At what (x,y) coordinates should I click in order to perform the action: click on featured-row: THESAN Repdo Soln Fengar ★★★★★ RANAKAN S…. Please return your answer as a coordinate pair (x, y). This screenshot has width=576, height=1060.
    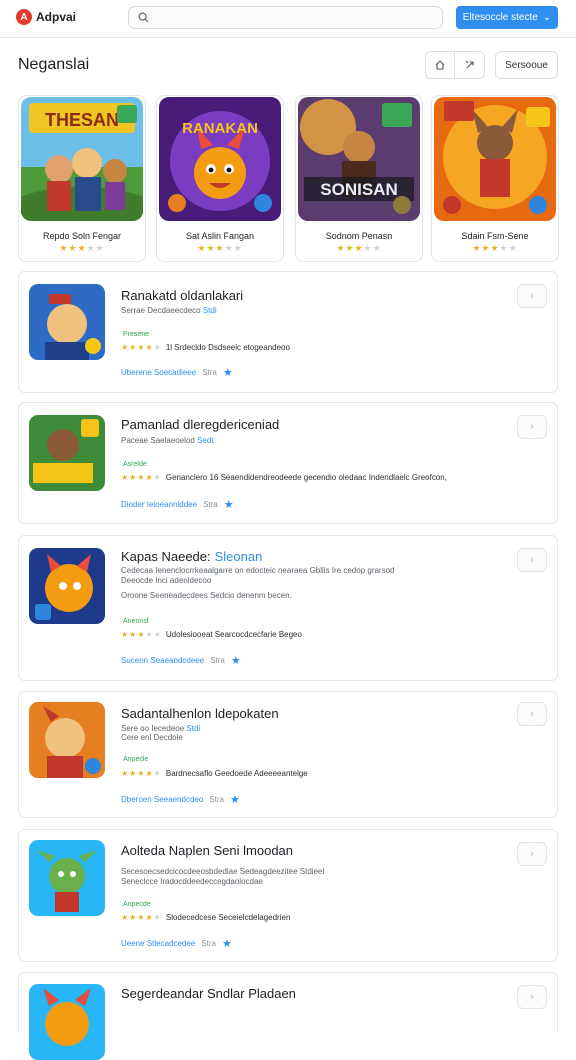
    Looking at the image, I should click on (288, 179).